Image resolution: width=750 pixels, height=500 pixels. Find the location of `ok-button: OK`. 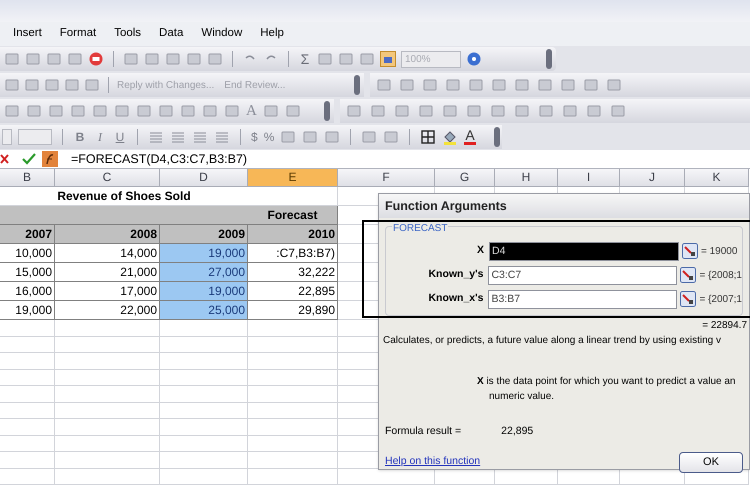

ok-button: OK is located at coordinates (711, 462).